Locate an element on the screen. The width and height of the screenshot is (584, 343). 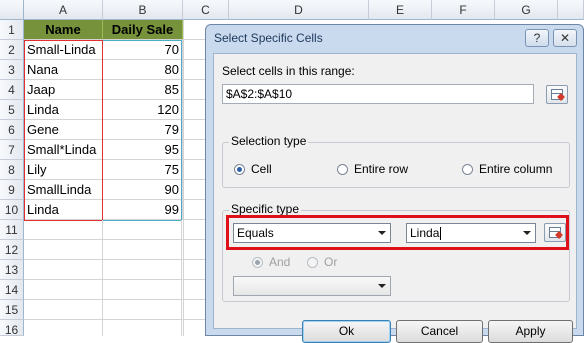
row-header: 12 is located at coordinates (12, 250).